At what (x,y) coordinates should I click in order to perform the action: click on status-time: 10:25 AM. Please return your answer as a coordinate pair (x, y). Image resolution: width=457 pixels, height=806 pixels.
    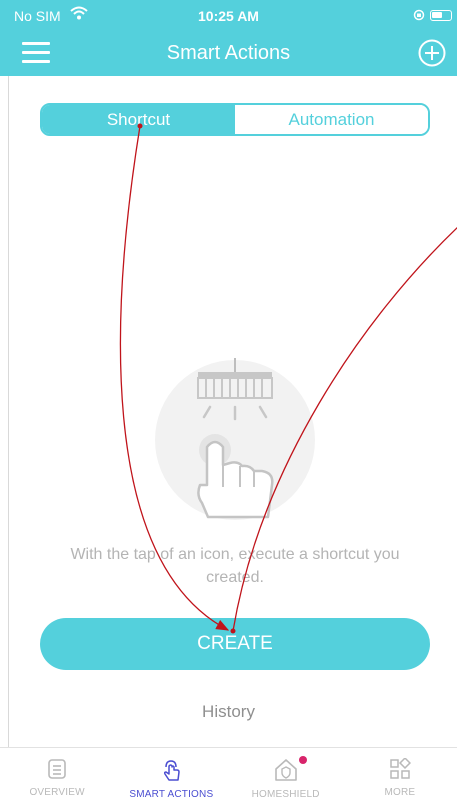
    Looking at the image, I should click on (228, 16).